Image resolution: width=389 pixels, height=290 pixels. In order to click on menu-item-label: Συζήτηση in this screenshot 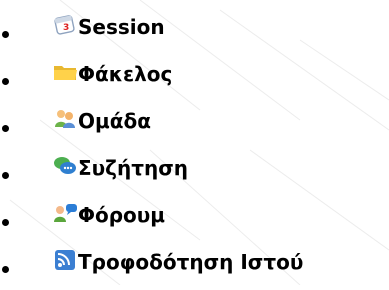, I will do `click(133, 168)`.